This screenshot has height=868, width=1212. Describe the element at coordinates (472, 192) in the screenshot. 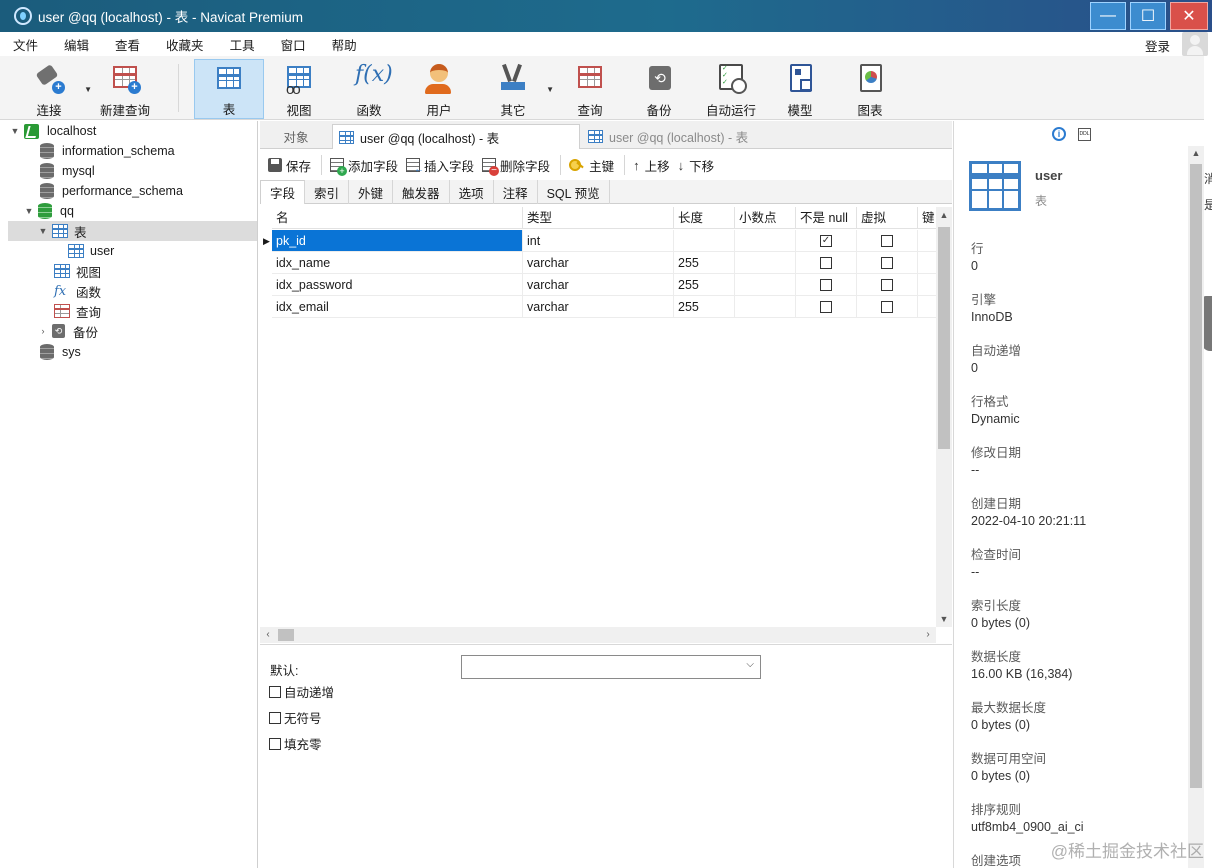

I see `tab-options: 选项` at that location.